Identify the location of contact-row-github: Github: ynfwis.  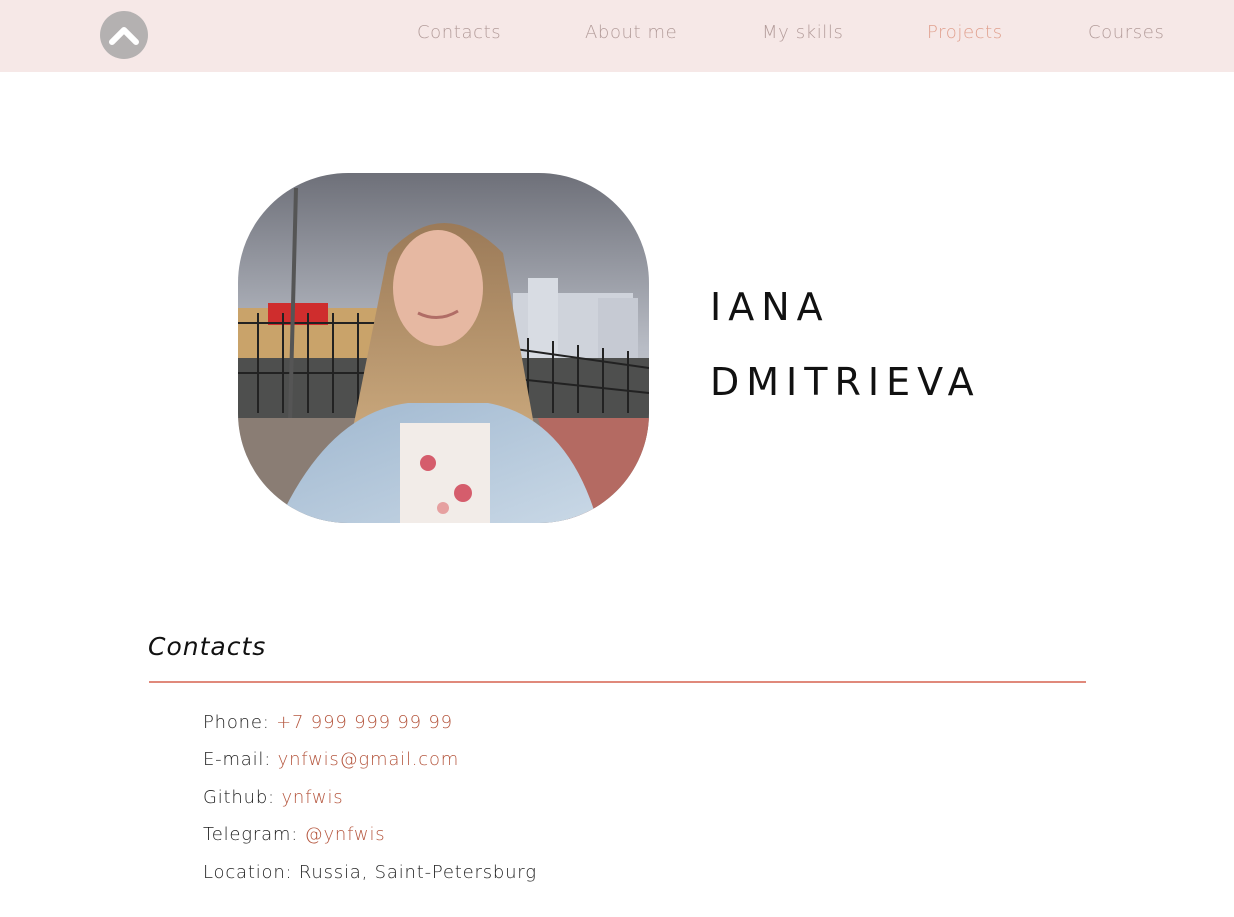
(273, 797).